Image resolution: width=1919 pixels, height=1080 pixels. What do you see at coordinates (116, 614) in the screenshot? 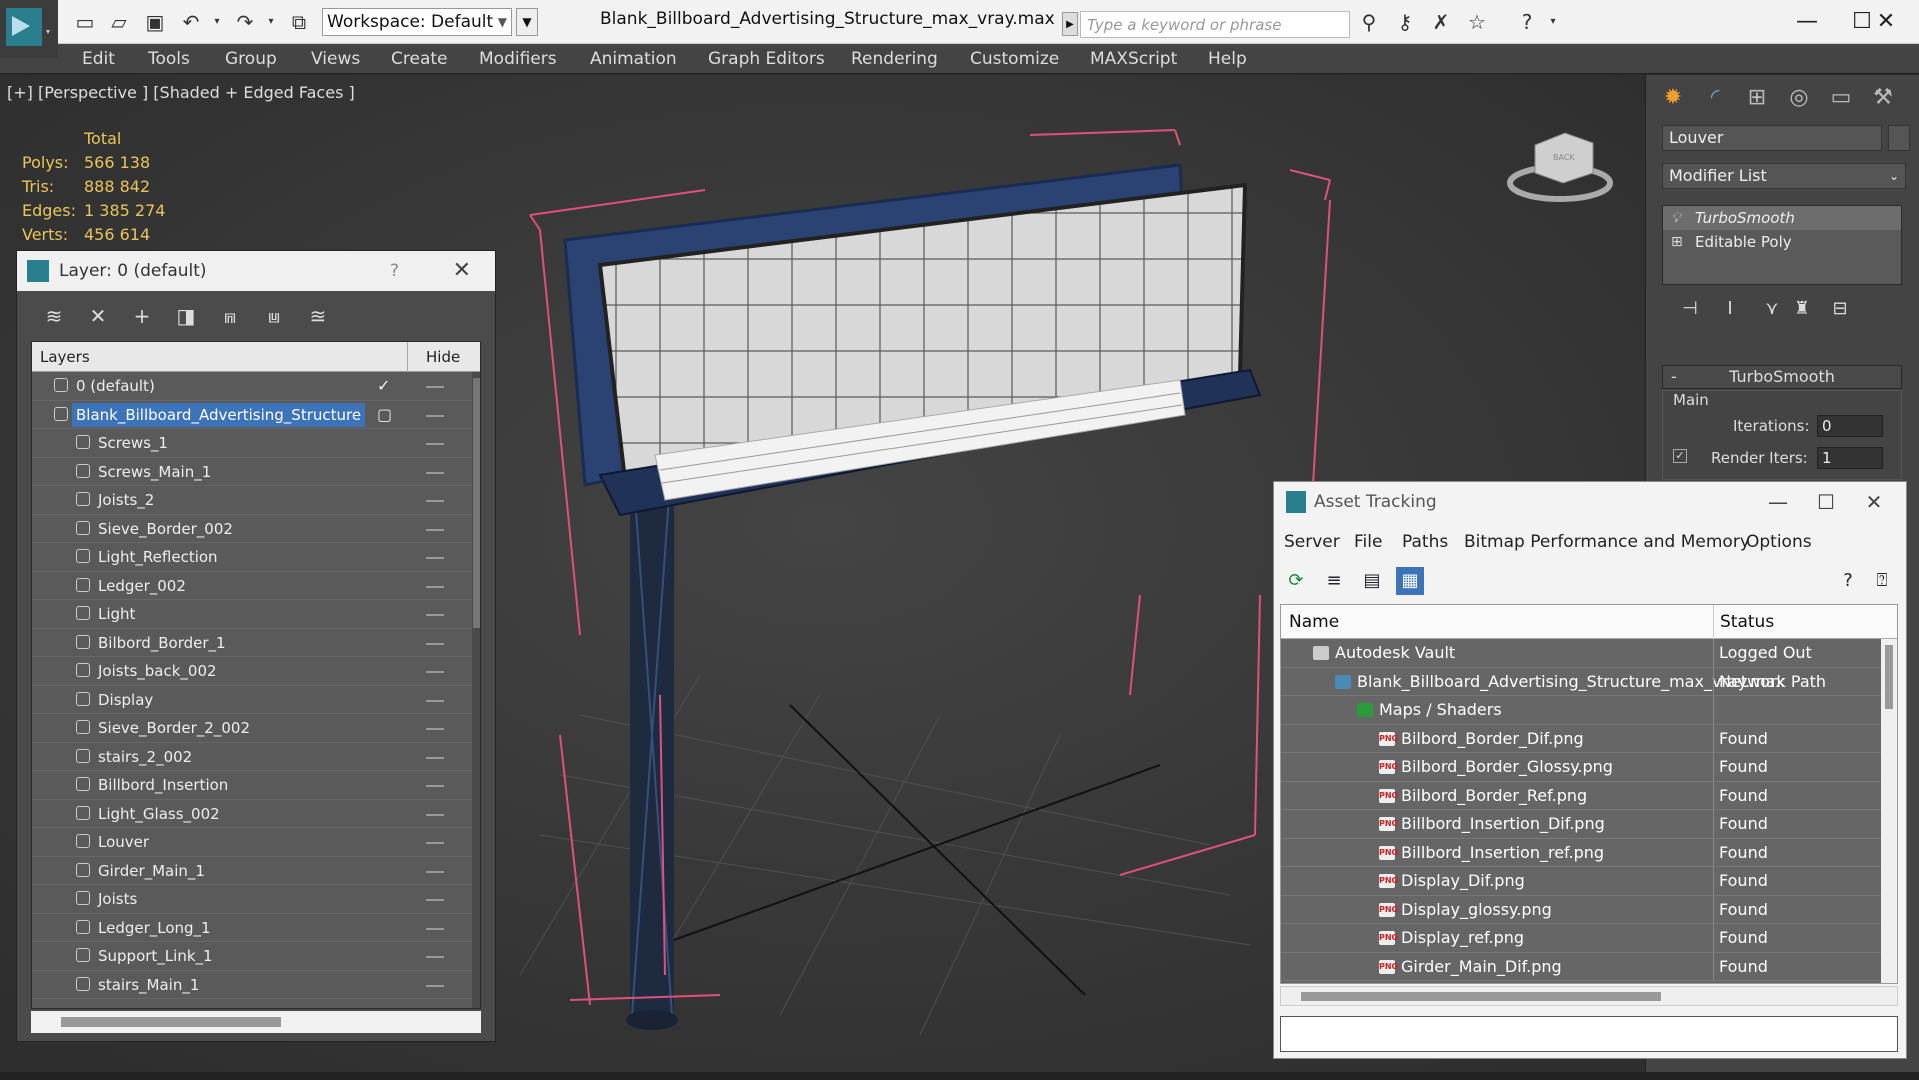
I see `layer-name: Light` at bounding box center [116, 614].